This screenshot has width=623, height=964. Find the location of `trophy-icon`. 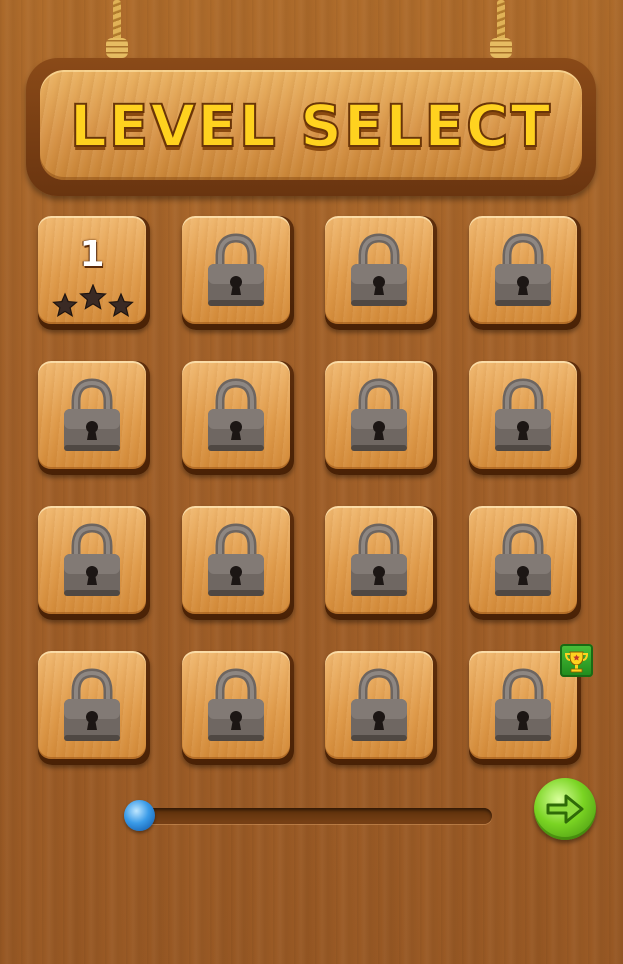

trophy-icon is located at coordinates (576, 660).